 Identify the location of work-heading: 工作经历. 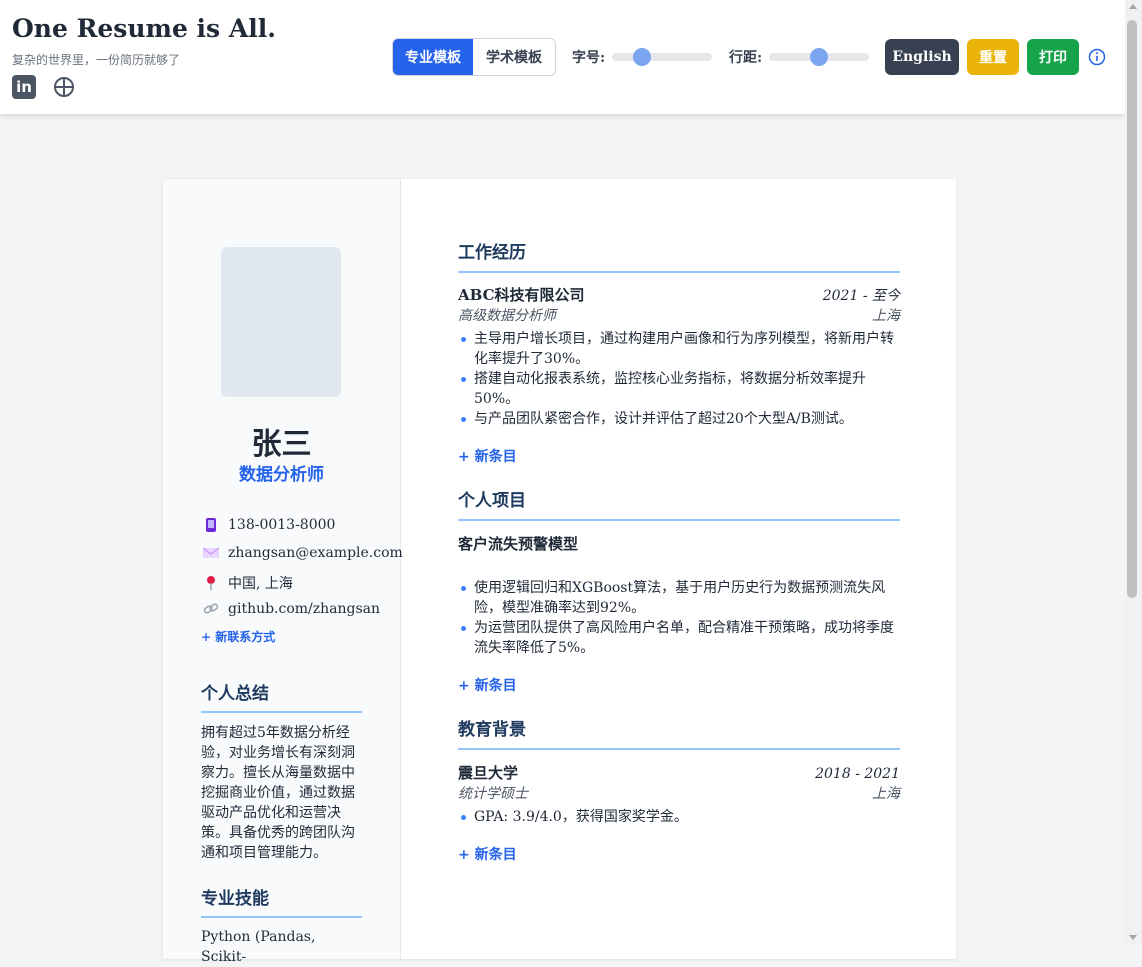
(679, 255).